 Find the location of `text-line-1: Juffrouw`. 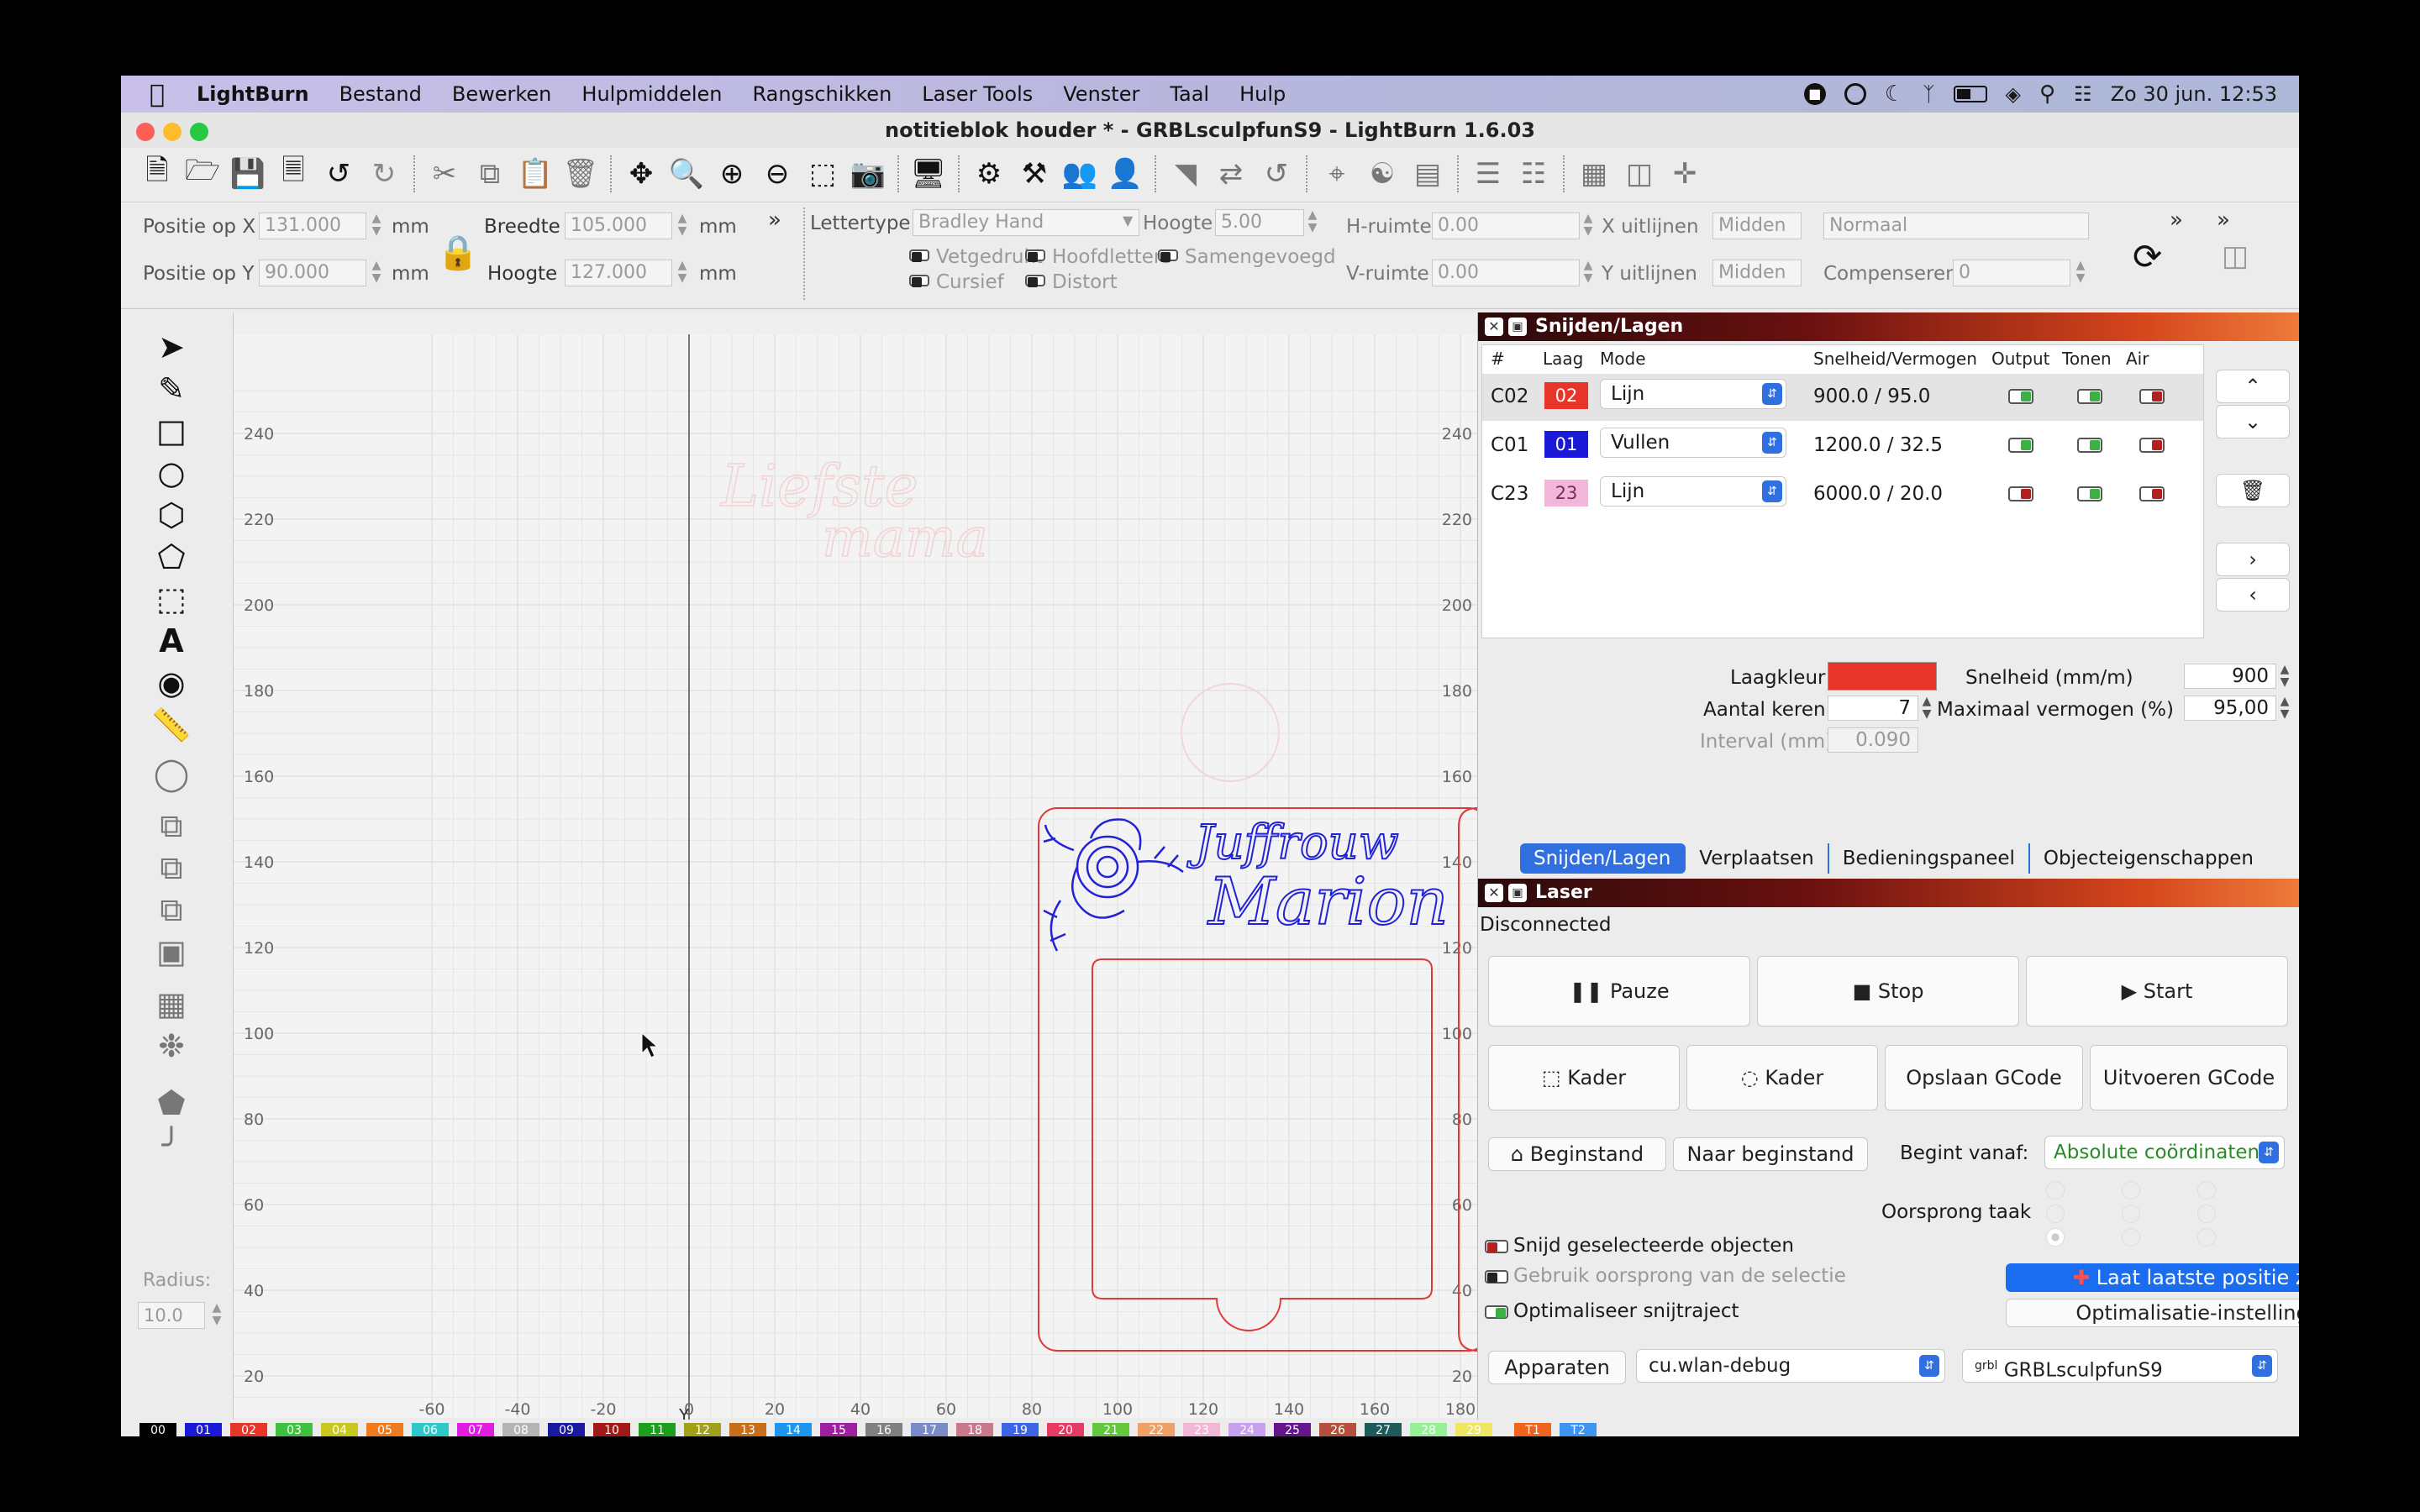

text-line-1: Juffrouw is located at coordinates (1293, 843).